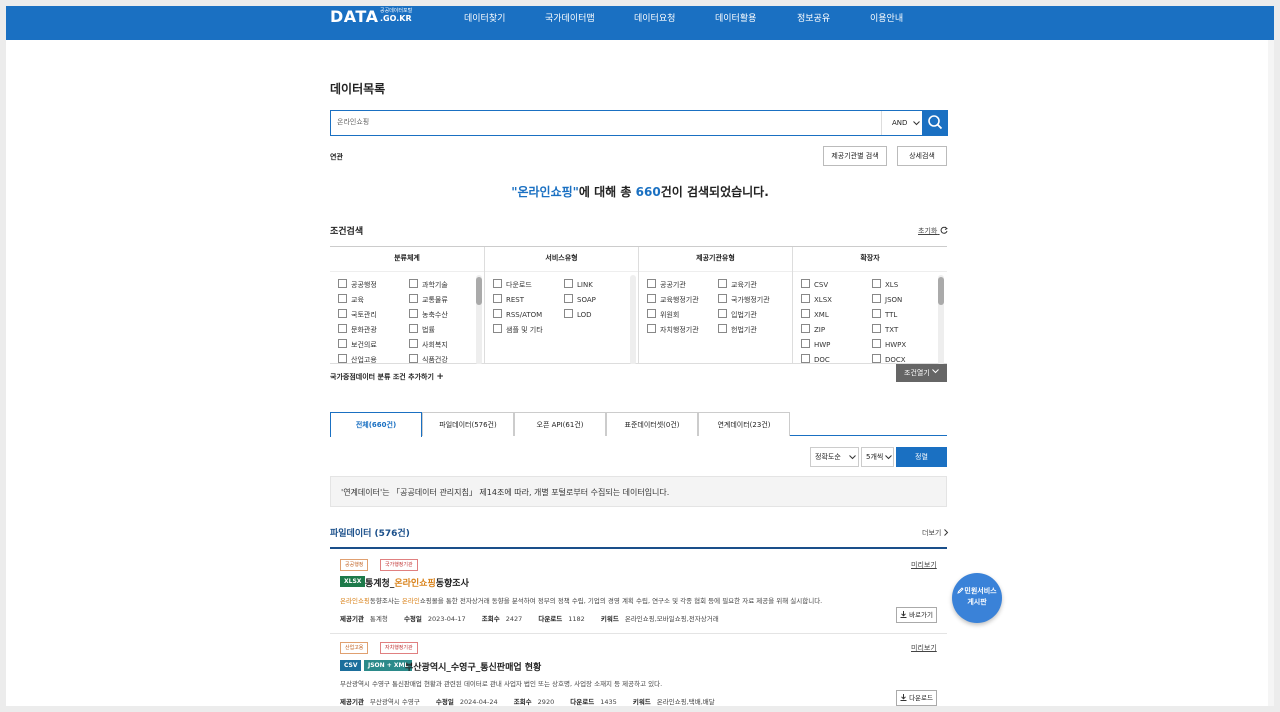 The width and height of the screenshot is (1280, 712). Describe the element at coordinates (512, 284) in the screenshot. I see `checkbox-service-type: 다운로드` at that location.